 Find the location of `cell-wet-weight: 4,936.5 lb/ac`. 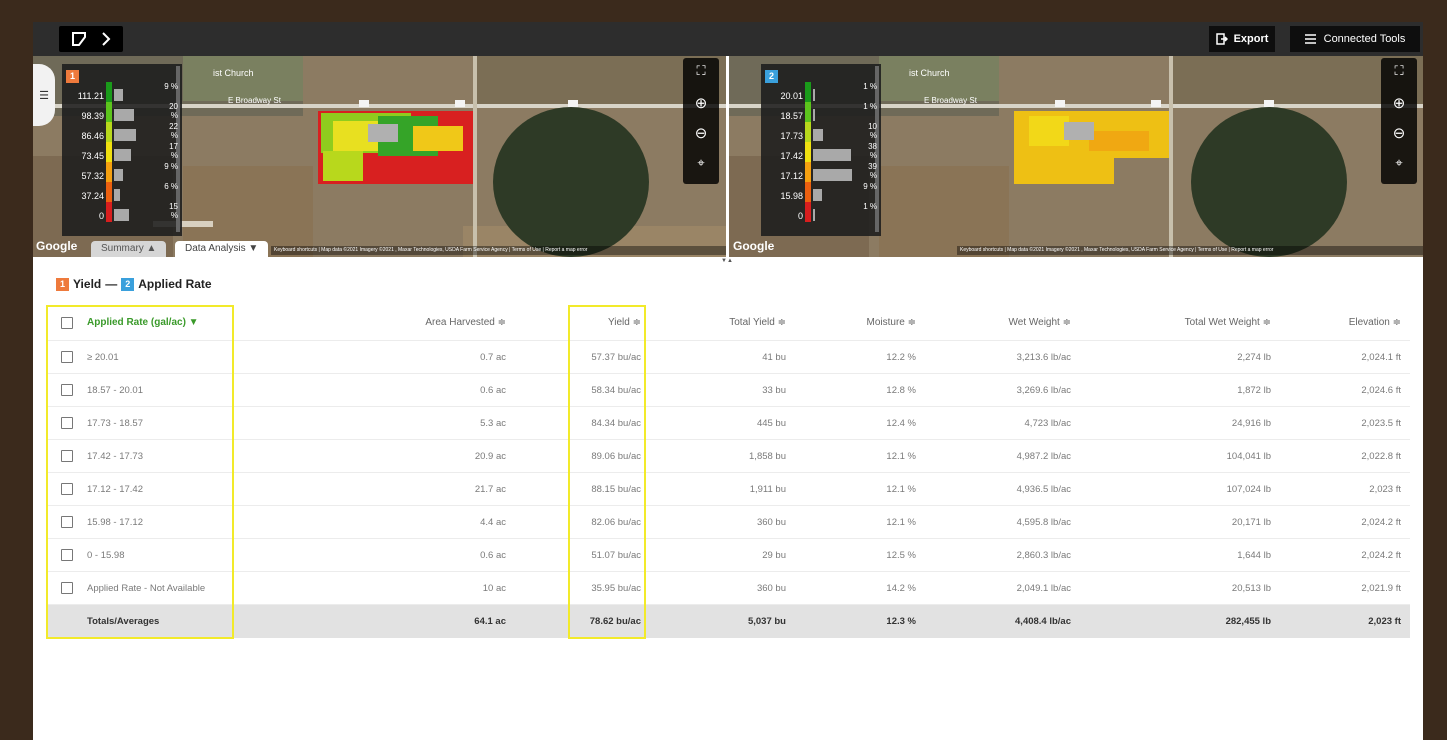

cell-wet-weight: 4,936.5 lb/ac is located at coordinates (1043, 489).